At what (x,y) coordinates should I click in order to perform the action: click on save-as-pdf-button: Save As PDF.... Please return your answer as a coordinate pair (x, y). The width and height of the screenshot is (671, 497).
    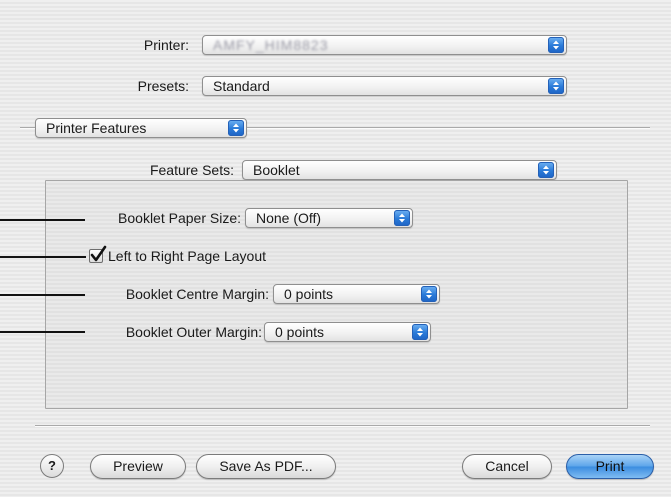
    Looking at the image, I should click on (266, 466).